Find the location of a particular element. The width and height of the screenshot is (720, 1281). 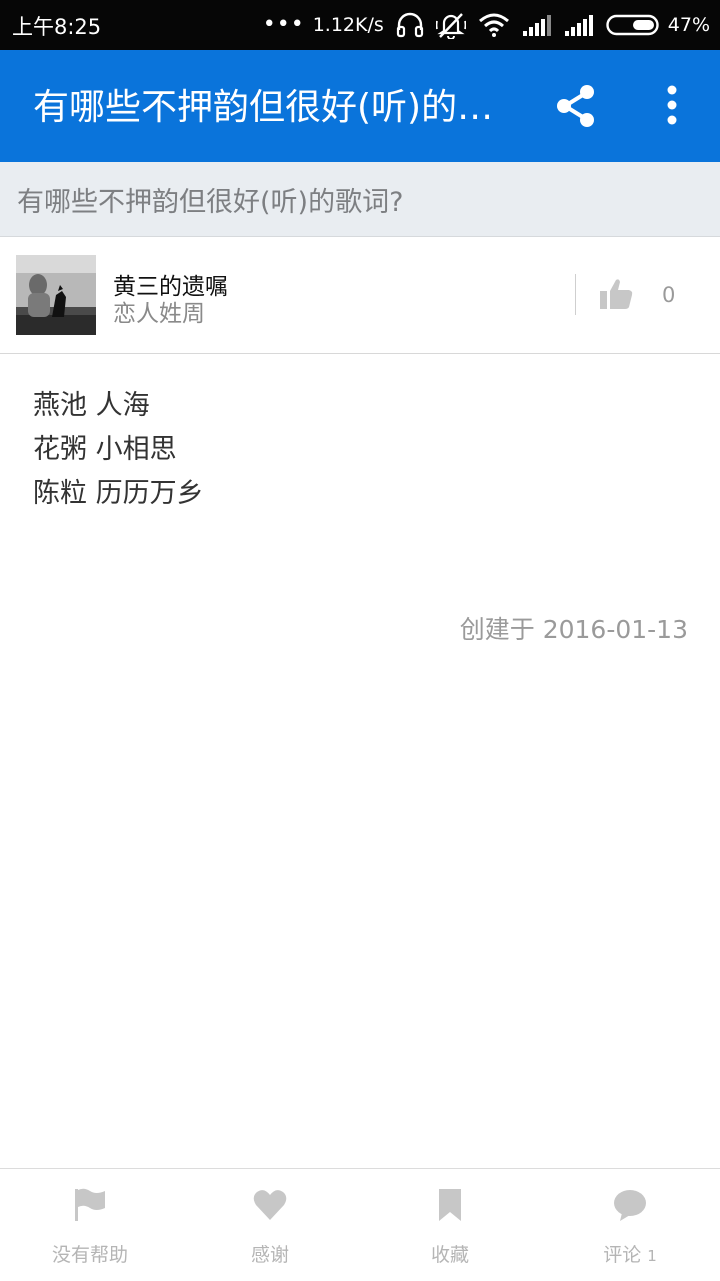

vote-count: 0 is located at coordinates (669, 295).